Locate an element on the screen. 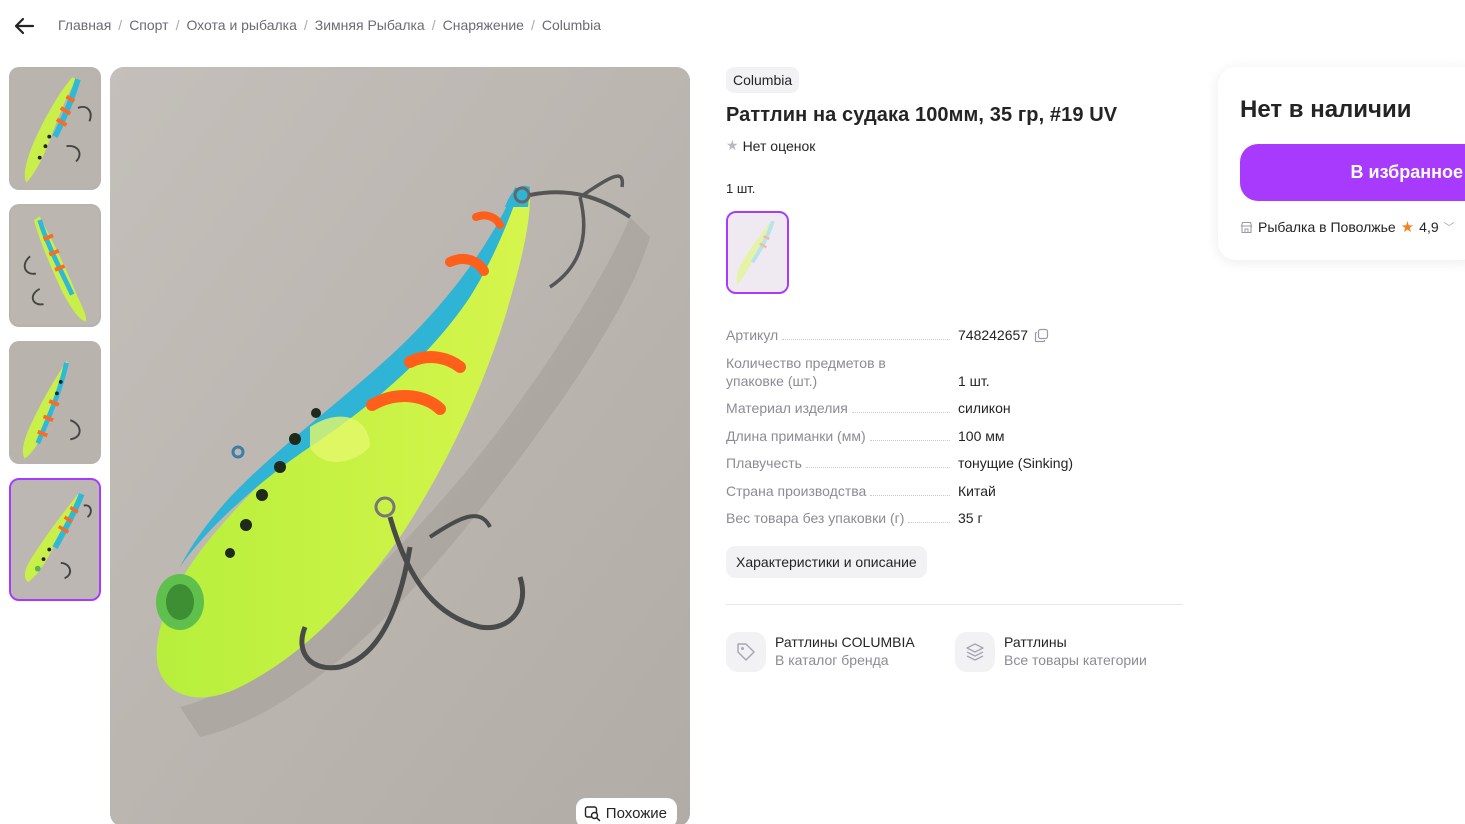 The image size is (1465, 824). spec-value: 35 г is located at coordinates (970, 518).